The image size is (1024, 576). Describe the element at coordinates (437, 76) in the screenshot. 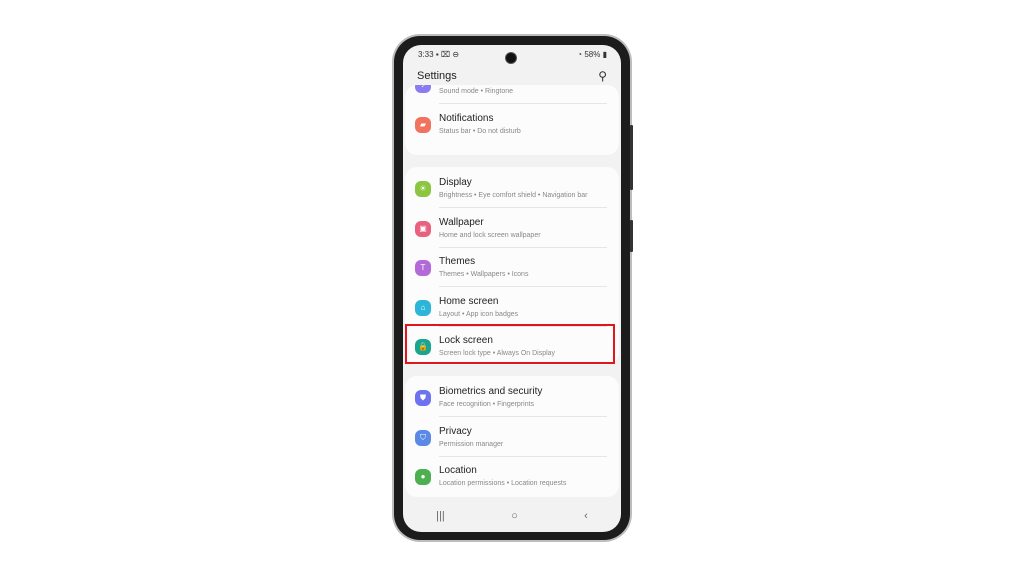

I see `page-title: Settings` at that location.